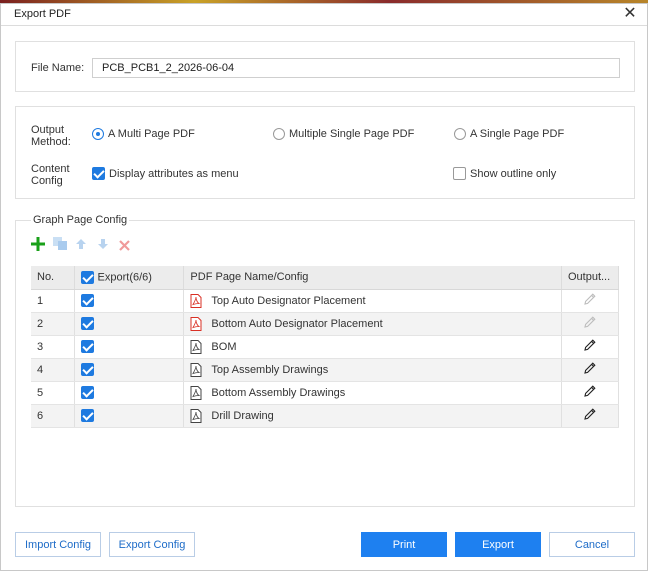  What do you see at coordinates (270, 369) in the screenshot?
I see `row-page-name: Top Assembly Drawings` at bounding box center [270, 369].